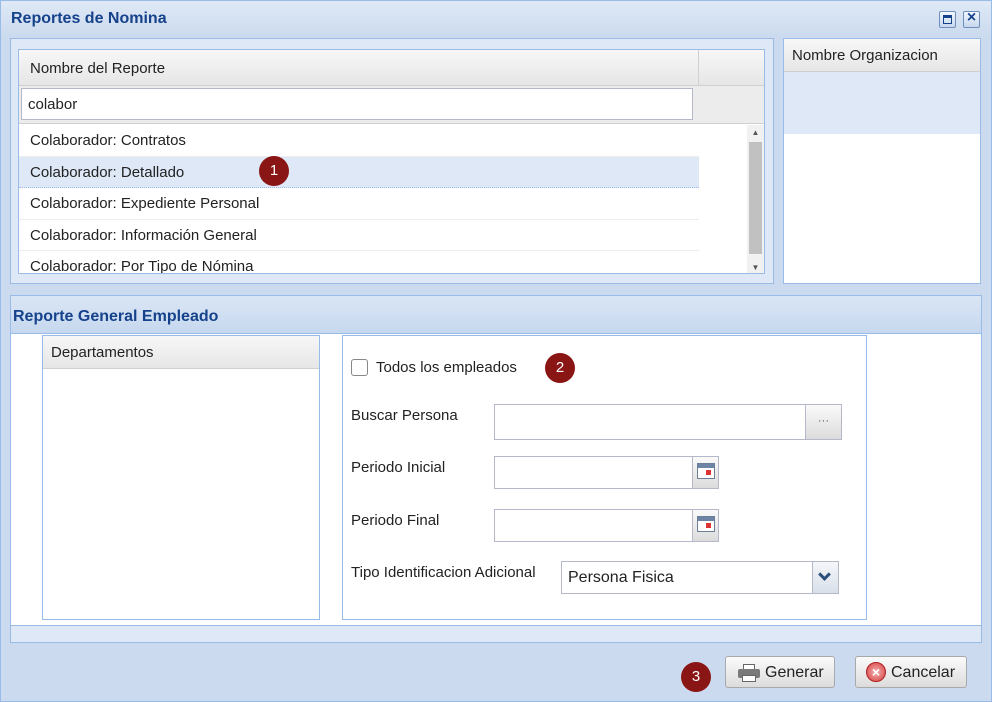 The width and height of the screenshot is (992, 702). What do you see at coordinates (359, 68) in the screenshot?
I see `column-header-nombre-reporte: Nombre del Reporte` at bounding box center [359, 68].